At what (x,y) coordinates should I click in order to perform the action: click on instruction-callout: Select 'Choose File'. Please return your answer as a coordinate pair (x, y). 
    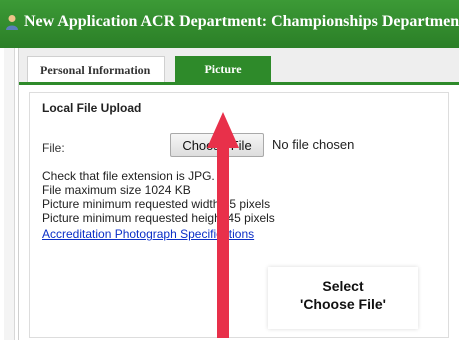
    Looking at the image, I should click on (343, 298).